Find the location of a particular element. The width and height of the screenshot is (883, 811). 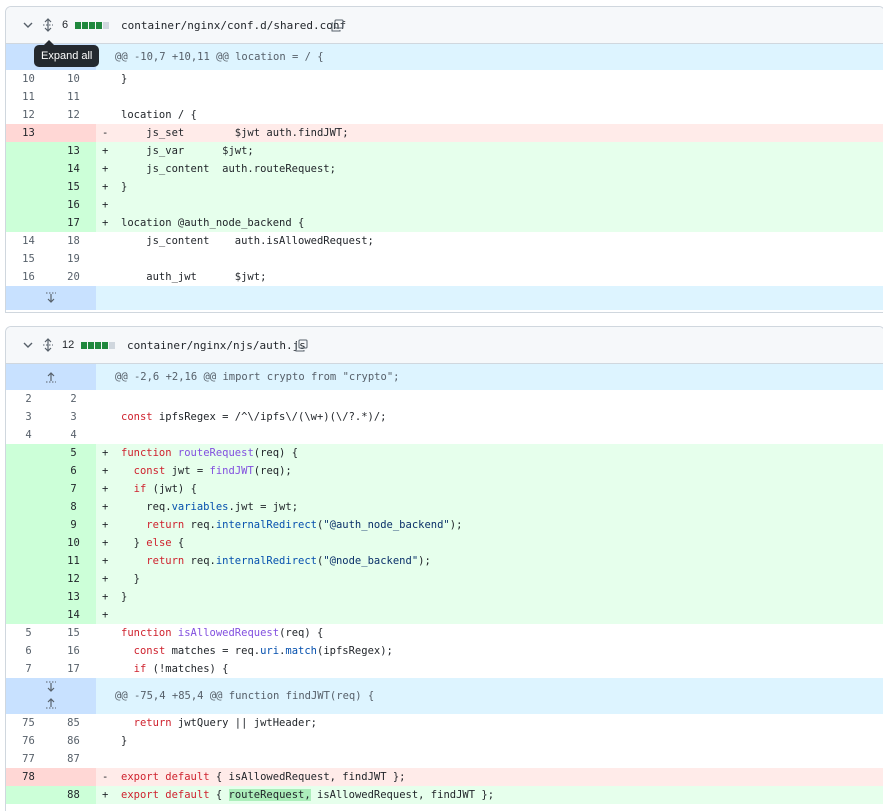

old-line-number: 14 is located at coordinates (28, 241).